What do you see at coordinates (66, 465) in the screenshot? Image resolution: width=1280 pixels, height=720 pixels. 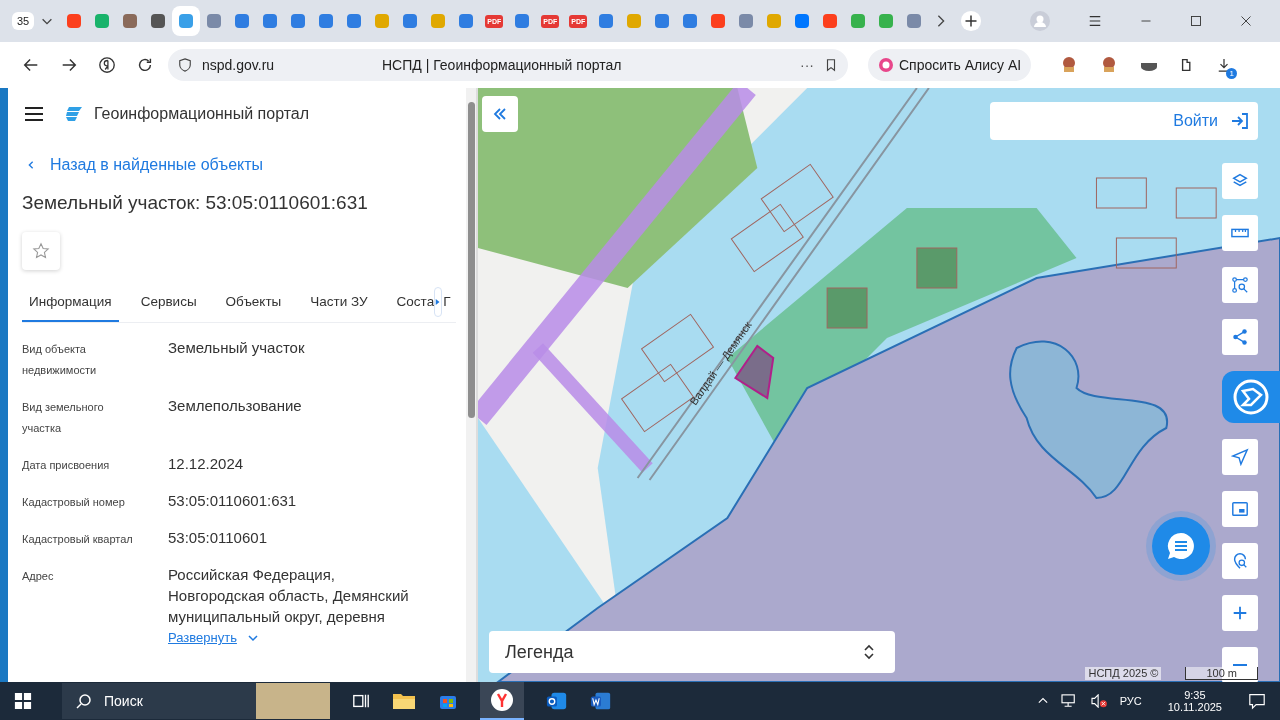 I see `property-label: Дата присвоения` at bounding box center [66, 465].